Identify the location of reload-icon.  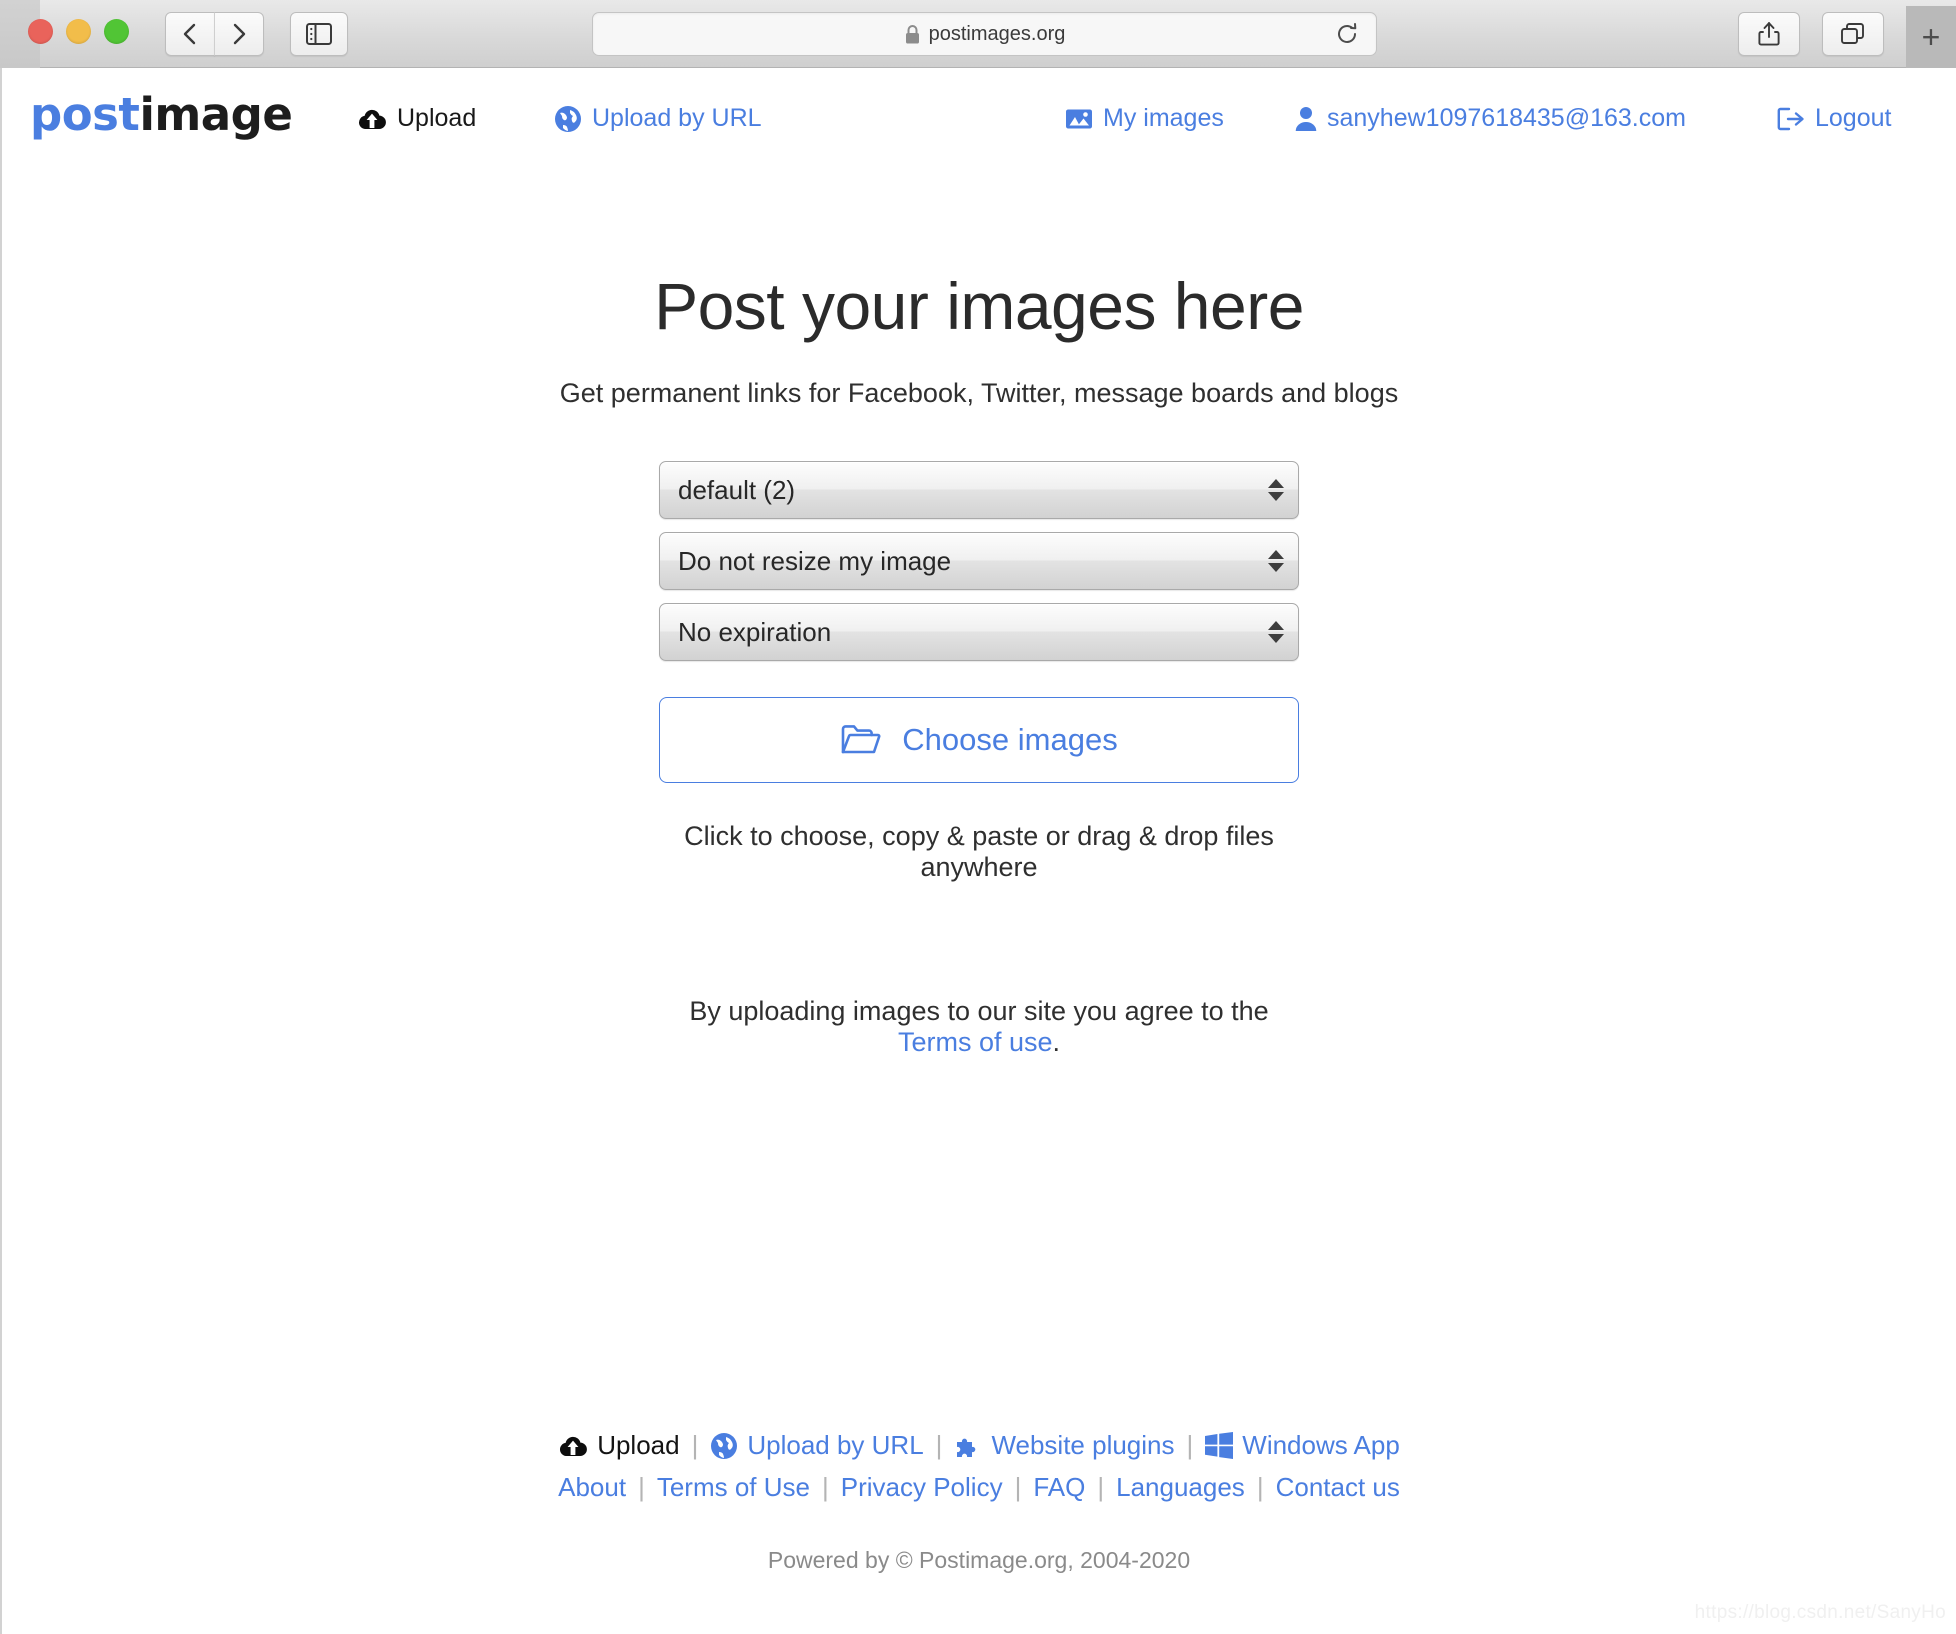
(1347, 34).